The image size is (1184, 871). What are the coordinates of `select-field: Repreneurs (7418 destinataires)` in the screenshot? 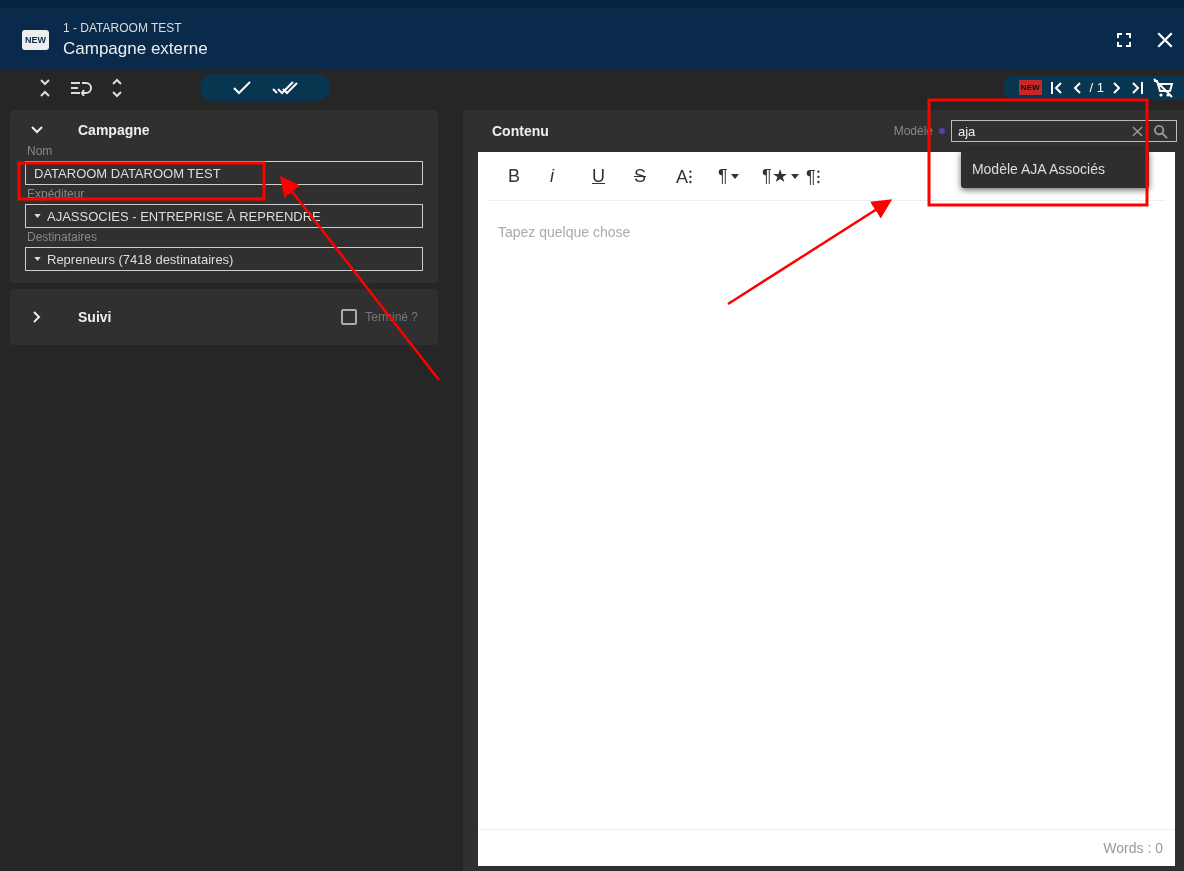 It's located at (224, 259).